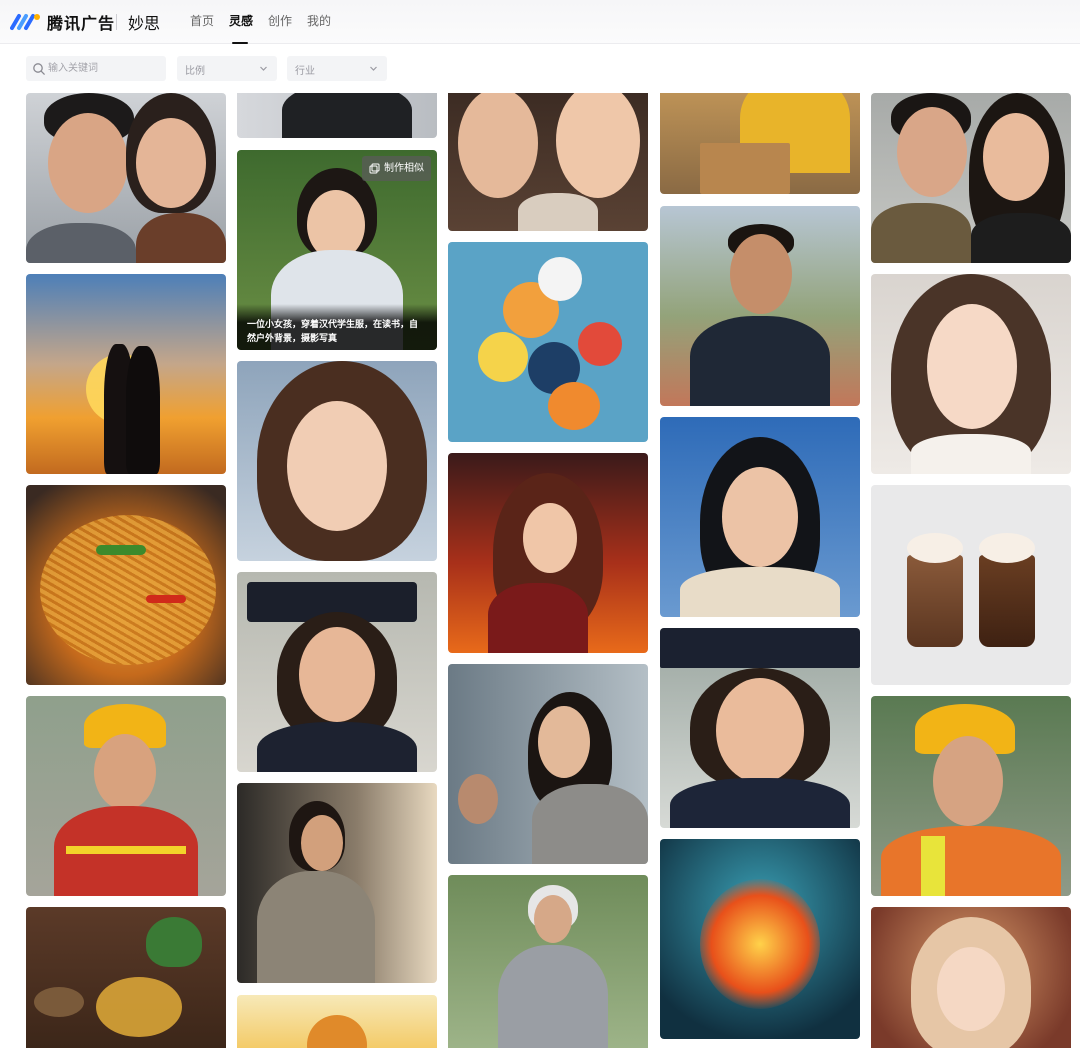 The height and width of the screenshot is (1048, 1080). What do you see at coordinates (126, 796) in the screenshot?
I see `image-card-worker-woman` at bounding box center [126, 796].